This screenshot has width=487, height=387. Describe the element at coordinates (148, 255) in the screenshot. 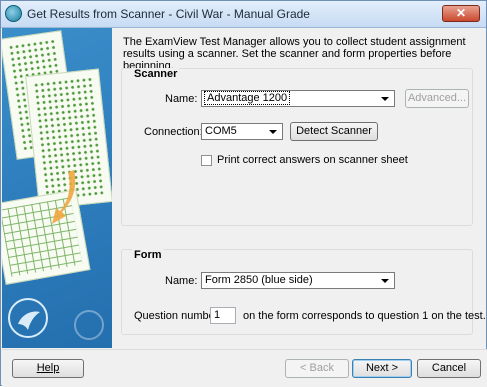

I see `form-group-title: Form` at that location.